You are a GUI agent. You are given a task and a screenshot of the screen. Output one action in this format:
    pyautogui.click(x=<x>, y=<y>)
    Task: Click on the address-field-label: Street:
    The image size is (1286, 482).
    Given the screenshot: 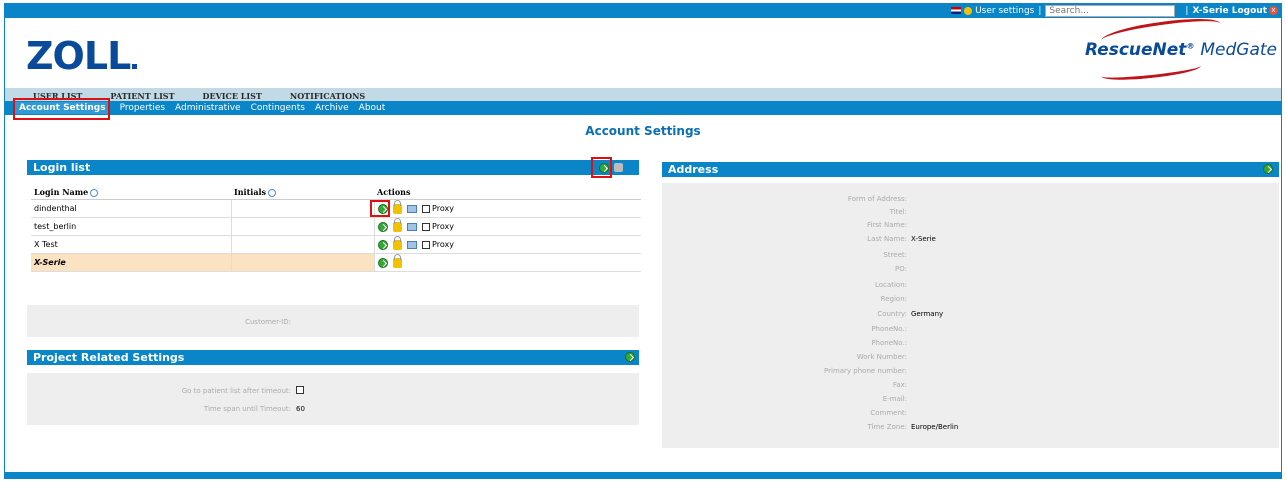 What is the action you would take?
    pyautogui.click(x=895, y=255)
    